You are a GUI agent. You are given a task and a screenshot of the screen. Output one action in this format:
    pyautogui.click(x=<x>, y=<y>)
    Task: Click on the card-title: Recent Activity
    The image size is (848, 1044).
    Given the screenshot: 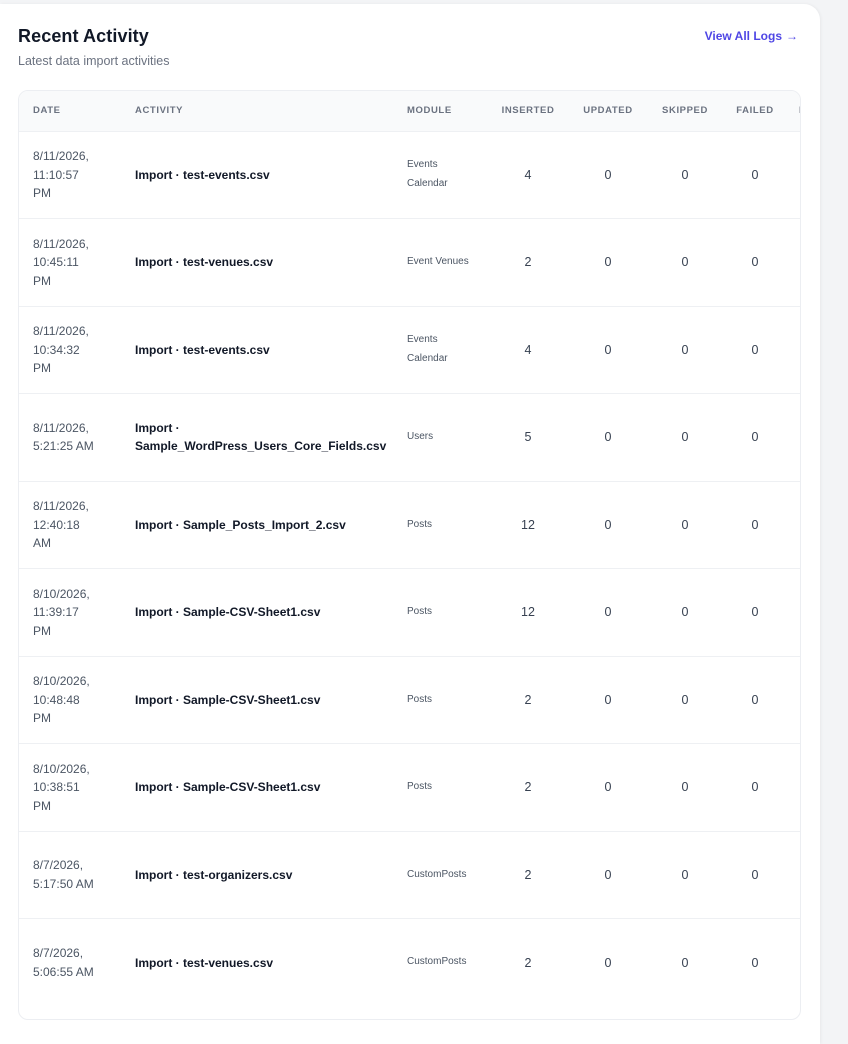 What is the action you would take?
    pyautogui.click(x=83, y=36)
    